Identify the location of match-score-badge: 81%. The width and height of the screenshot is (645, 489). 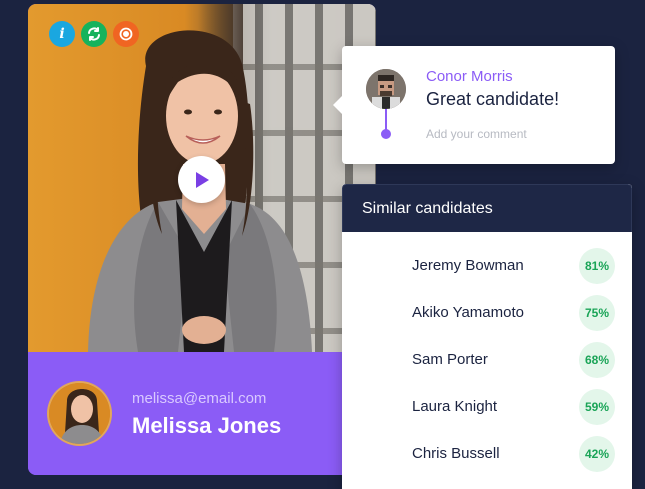
(597, 265).